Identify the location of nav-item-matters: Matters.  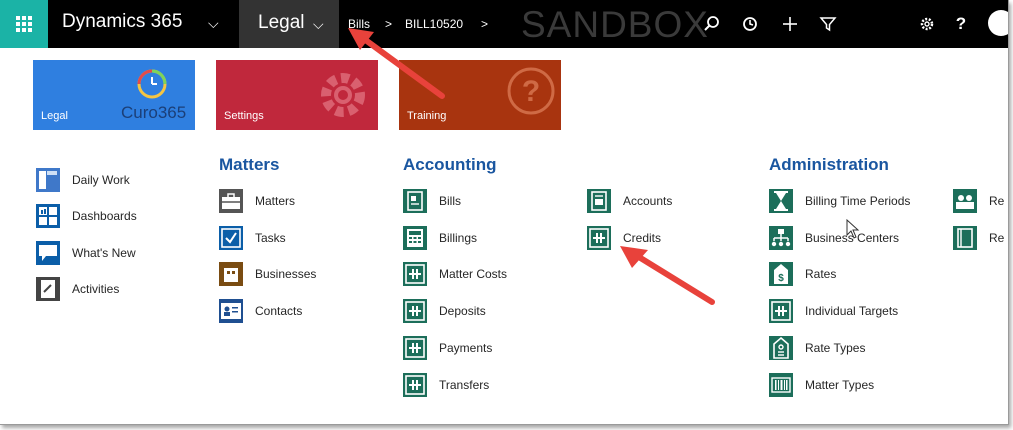
(257, 201).